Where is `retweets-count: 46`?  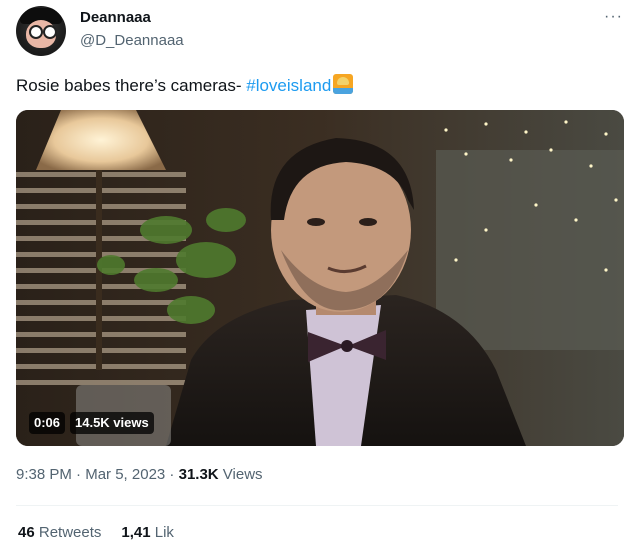
retweets-count: 46 is located at coordinates (26, 532).